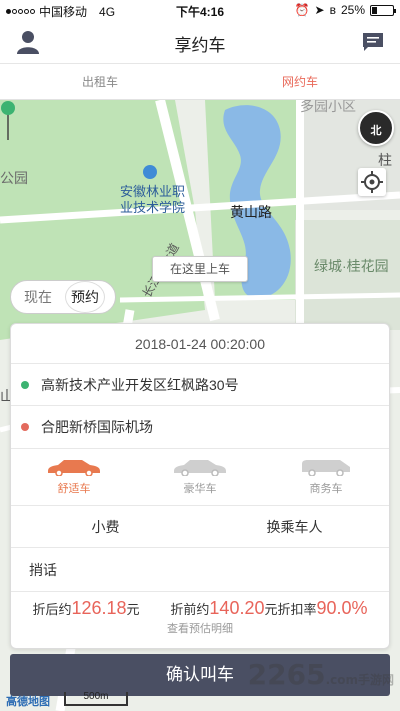  Describe the element at coordinates (326, 477) in the screenshot. I see `car-type-business: 商务车` at that location.